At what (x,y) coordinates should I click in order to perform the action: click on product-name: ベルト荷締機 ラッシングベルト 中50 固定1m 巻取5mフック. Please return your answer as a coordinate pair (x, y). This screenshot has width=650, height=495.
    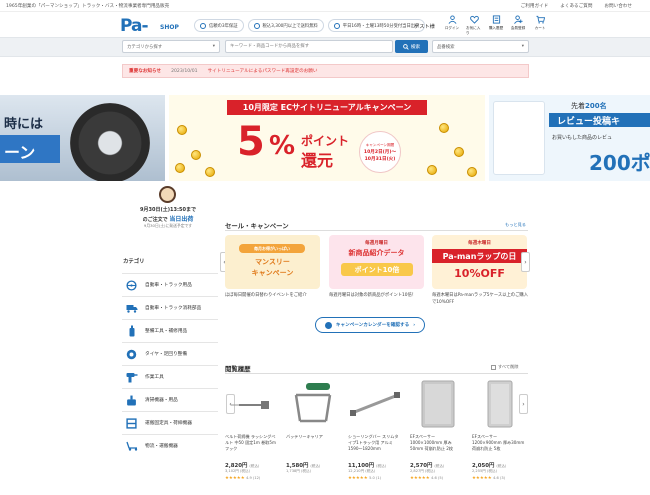
    Looking at the image, I should click on (250, 443).